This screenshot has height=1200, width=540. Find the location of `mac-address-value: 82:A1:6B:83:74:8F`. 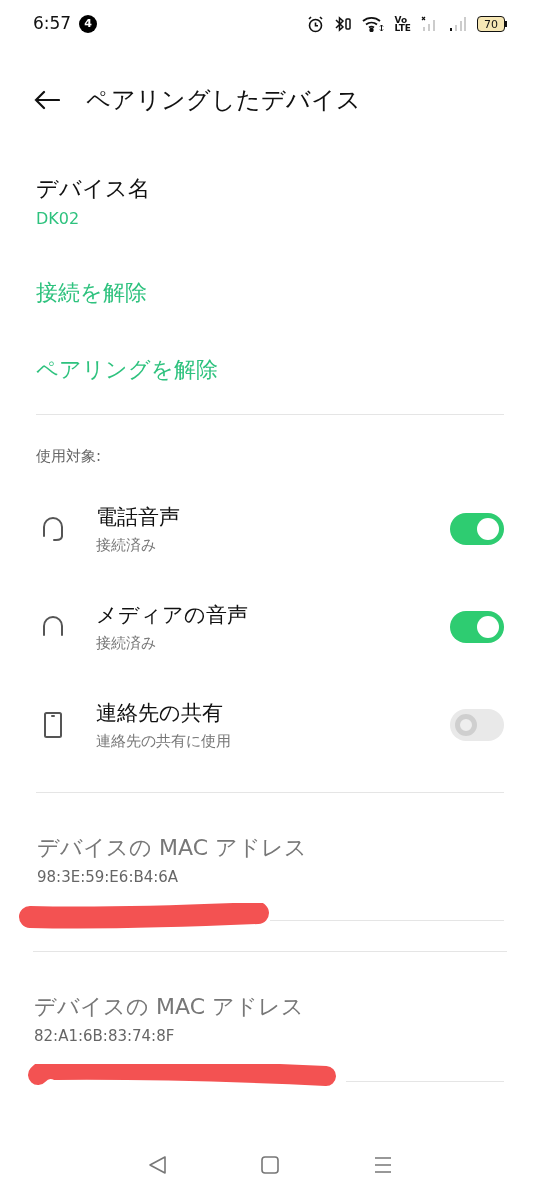

mac-address-value: 82:A1:6B:83:74:8F is located at coordinates (105, 1036).